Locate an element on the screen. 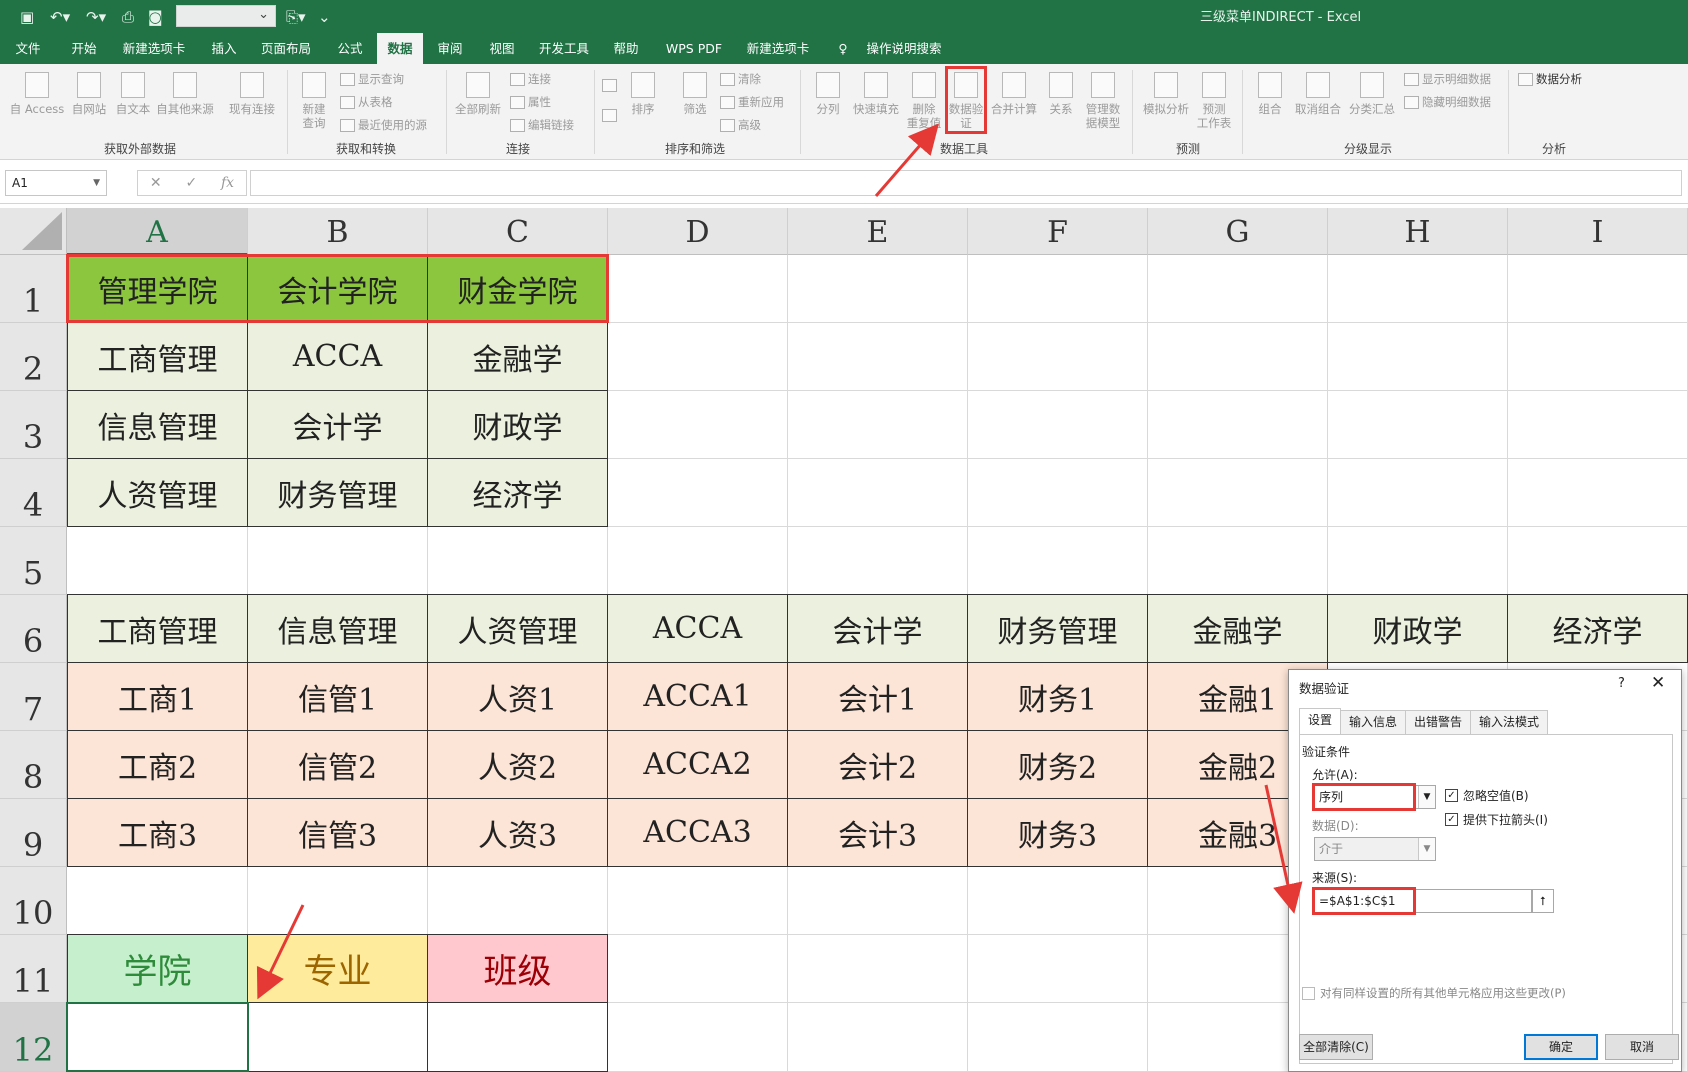  cell-a9: 工商3 is located at coordinates (157, 832).